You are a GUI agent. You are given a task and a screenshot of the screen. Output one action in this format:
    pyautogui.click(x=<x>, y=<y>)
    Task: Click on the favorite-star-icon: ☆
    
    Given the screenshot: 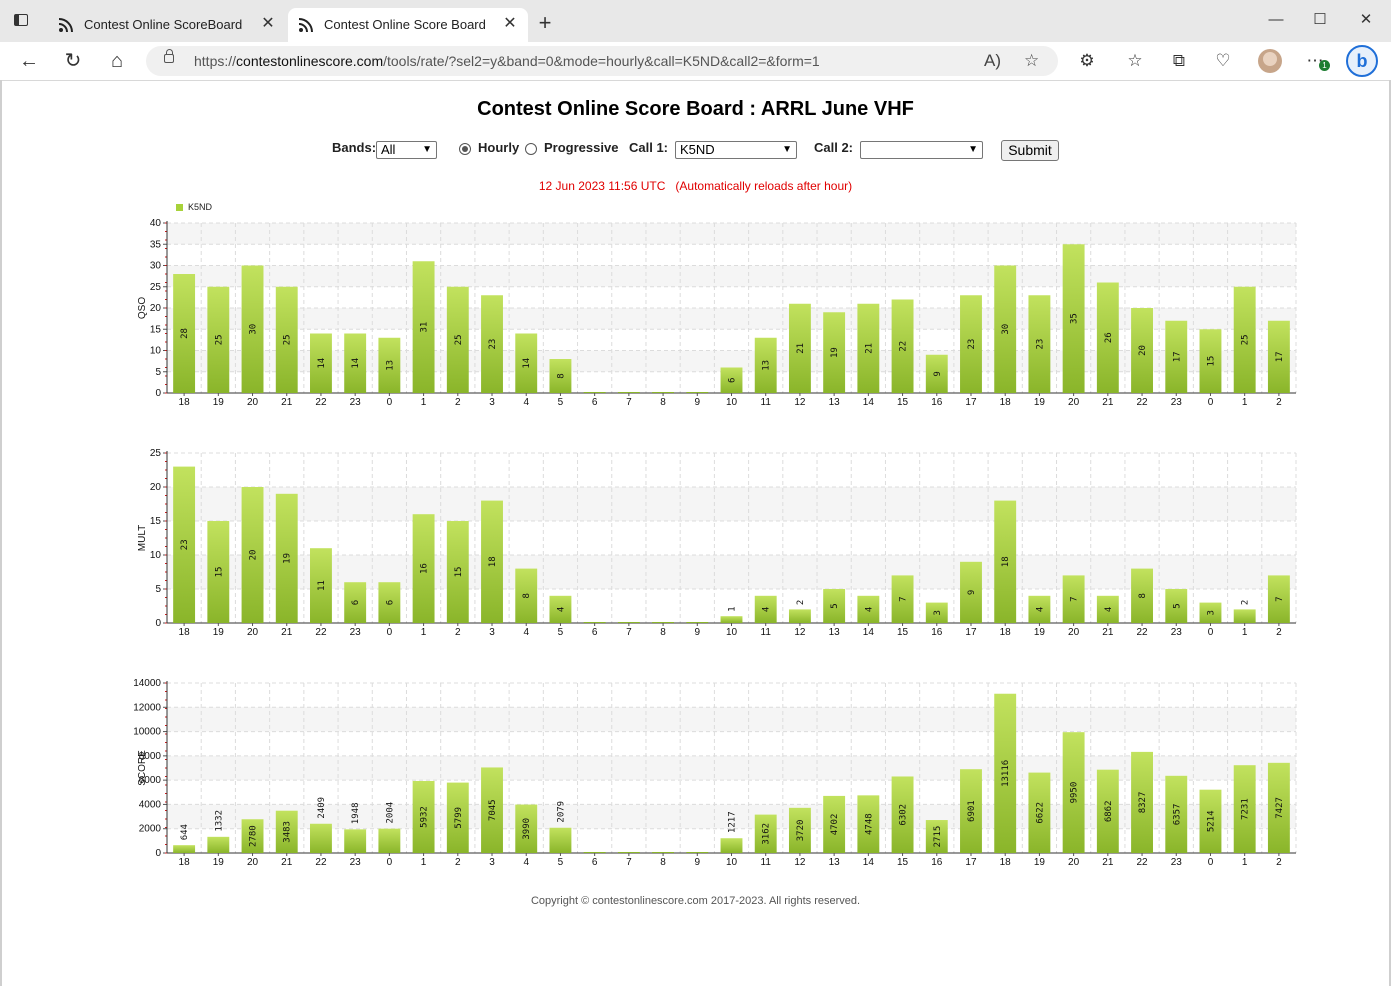 What is the action you would take?
    pyautogui.click(x=1031, y=61)
    